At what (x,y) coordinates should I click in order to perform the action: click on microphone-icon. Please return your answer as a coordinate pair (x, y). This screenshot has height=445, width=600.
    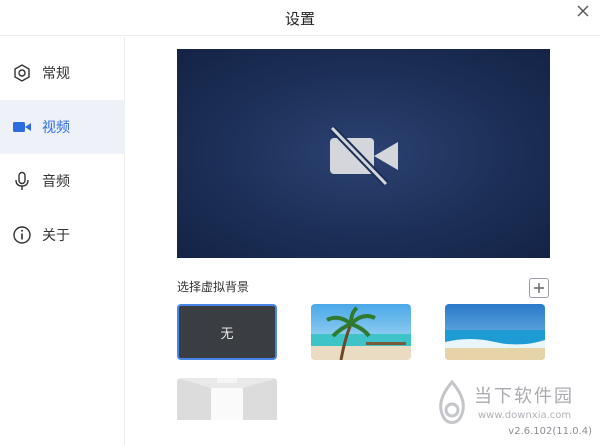
    Looking at the image, I should click on (22, 181).